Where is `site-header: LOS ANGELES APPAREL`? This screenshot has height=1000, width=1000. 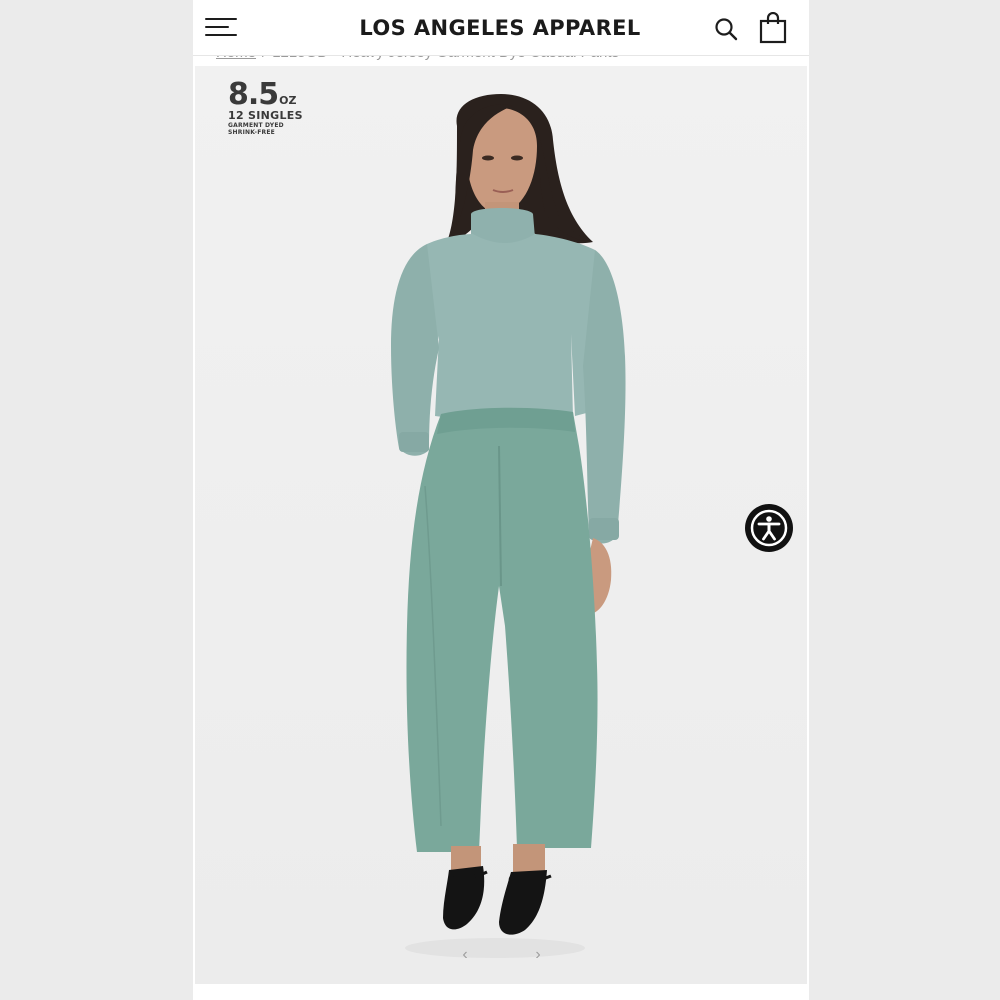 site-header: LOS ANGELES APPAREL is located at coordinates (501, 28).